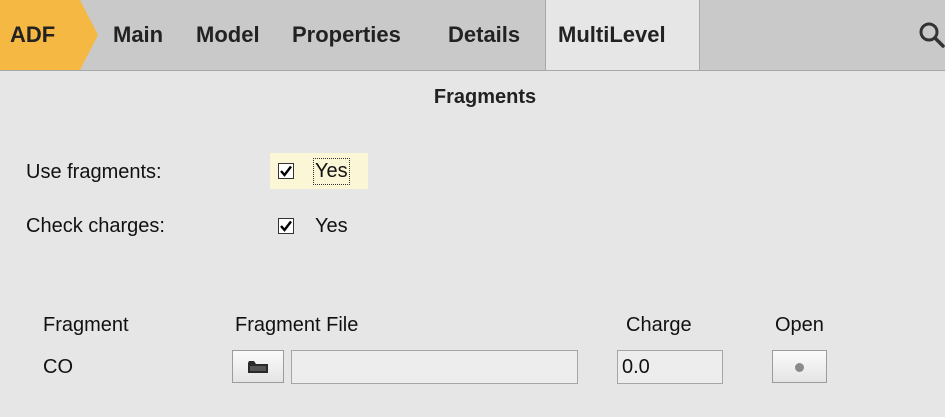  I want to click on header-open: Open, so click(799, 325).